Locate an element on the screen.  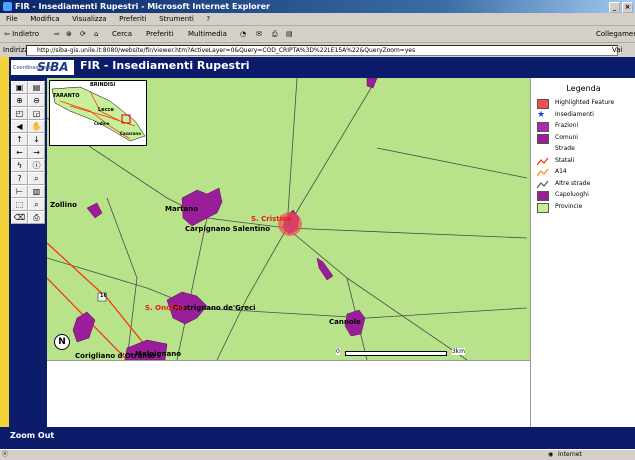
minimize-button: _ is located at coordinates (614, 7).